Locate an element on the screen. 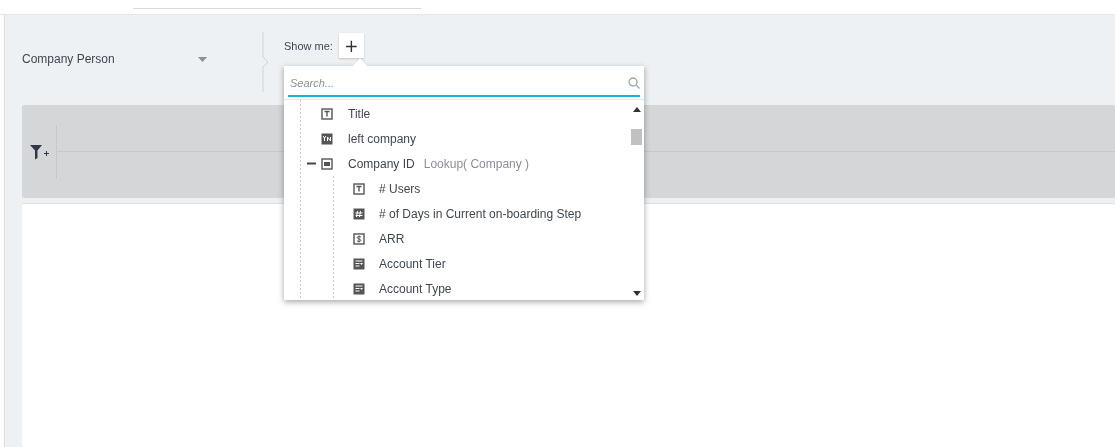  scroll-down-icon is located at coordinates (636, 293).